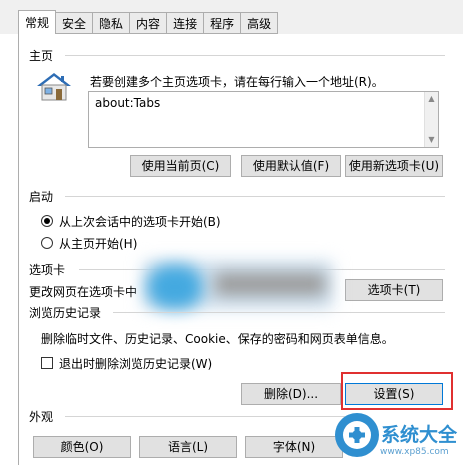 Image resolution: width=463 pixels, height=465 pixels. What do you see at coordinates (205, 416) in the screenshot?
I see `appearance-separator` at bounding box center [205, 416].